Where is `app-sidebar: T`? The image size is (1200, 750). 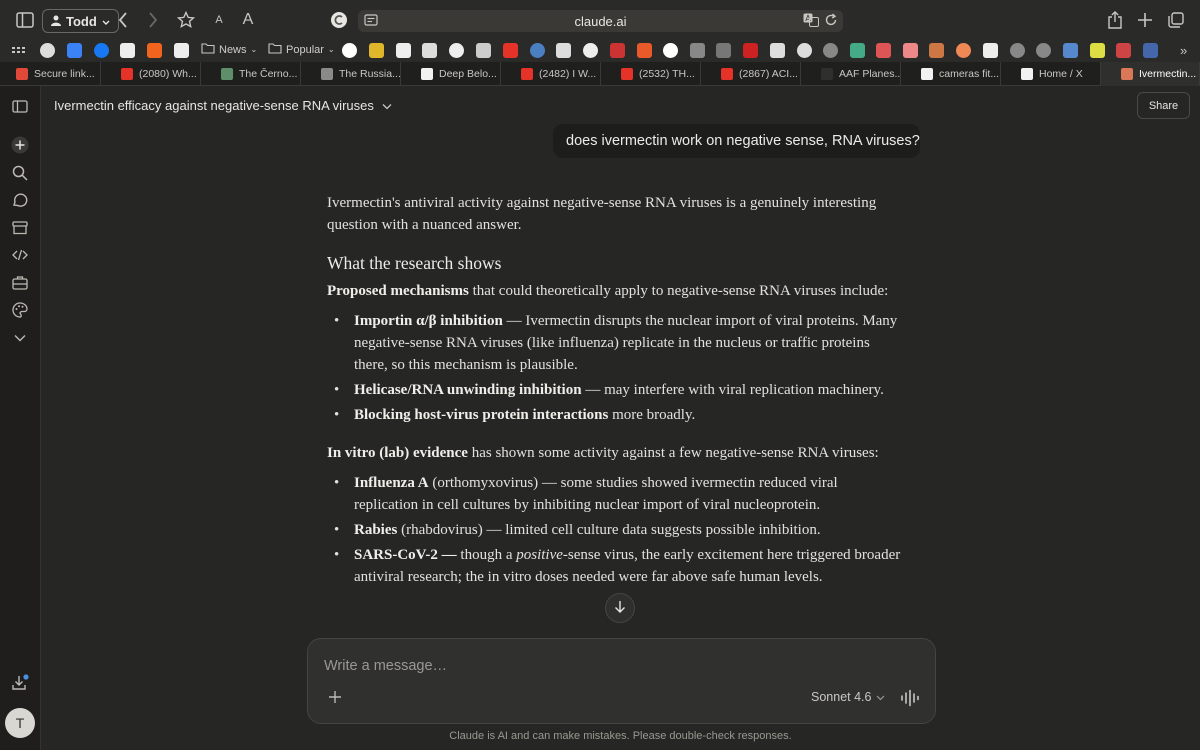 app-sidebar: T is located at coordinates (20, 418).